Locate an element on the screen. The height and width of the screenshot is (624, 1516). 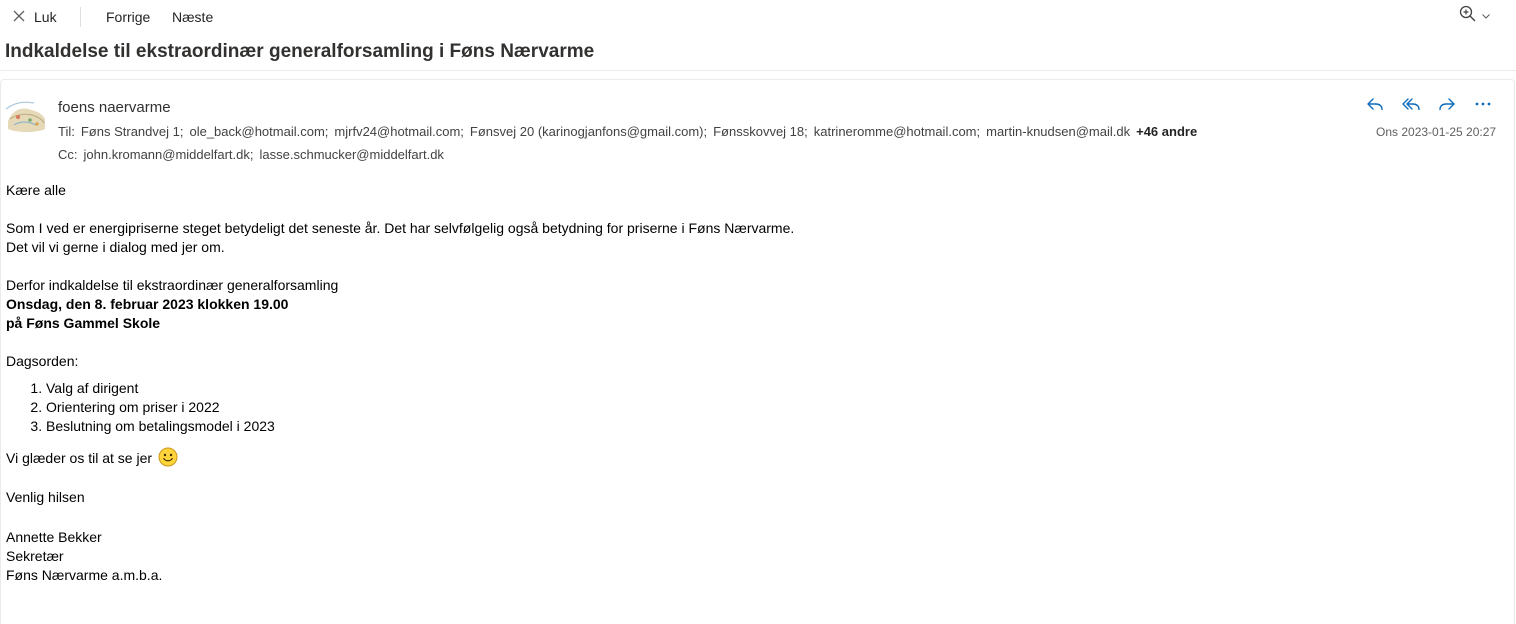
more-recipients-button: +46 andre is located at coordinates (1166, 131).